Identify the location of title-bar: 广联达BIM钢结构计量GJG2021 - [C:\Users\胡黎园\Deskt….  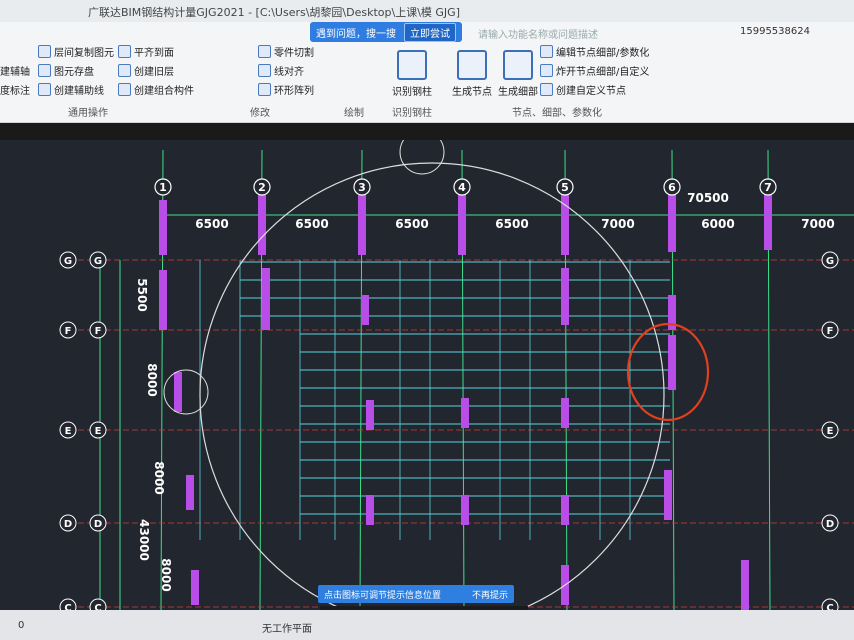
(427, 11).